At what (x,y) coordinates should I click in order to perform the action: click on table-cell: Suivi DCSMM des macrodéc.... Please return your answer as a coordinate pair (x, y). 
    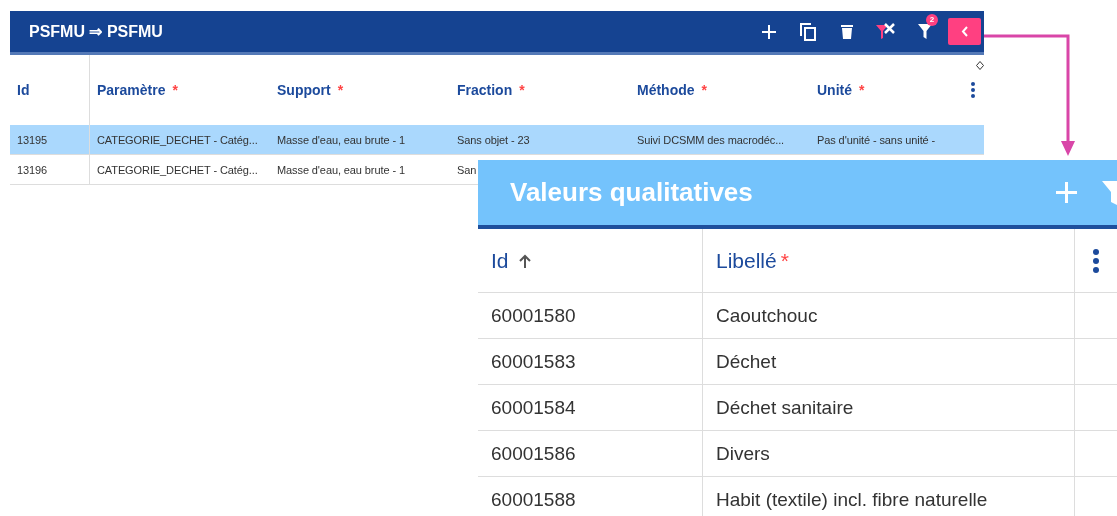
    Looking at the image, I should click on (720, 140).